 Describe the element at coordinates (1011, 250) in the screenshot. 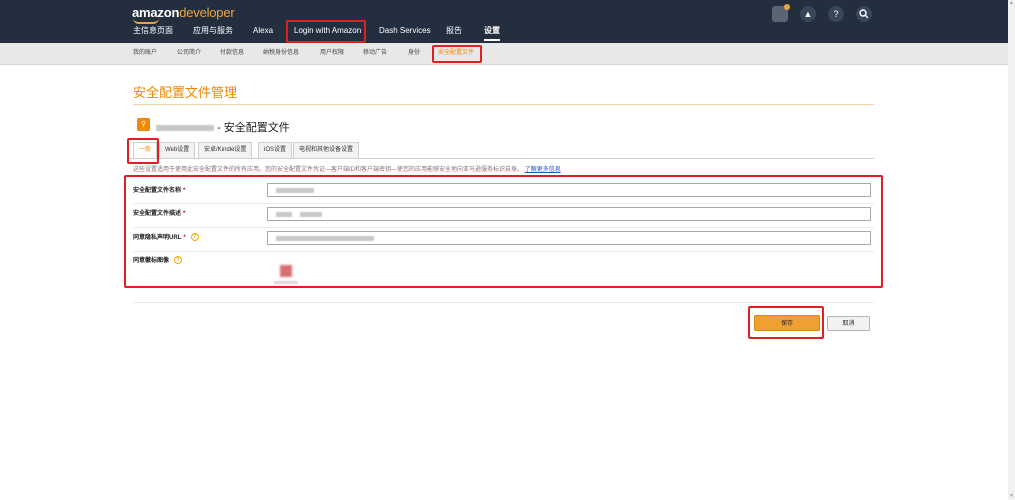

I see `vertical-scrollbar: ▲ ▼` at that location.